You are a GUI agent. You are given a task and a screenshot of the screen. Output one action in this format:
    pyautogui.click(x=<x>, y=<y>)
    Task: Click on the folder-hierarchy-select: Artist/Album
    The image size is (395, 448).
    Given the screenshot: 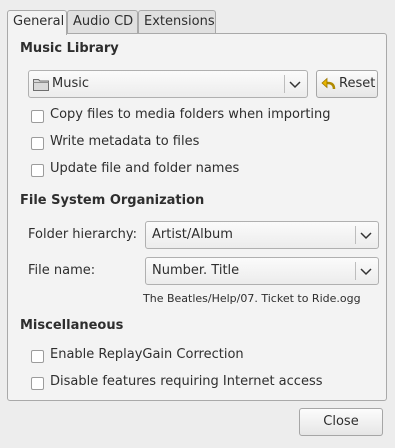 What is the action you would take?
    pyautogui.click(x=262, y=235)
    